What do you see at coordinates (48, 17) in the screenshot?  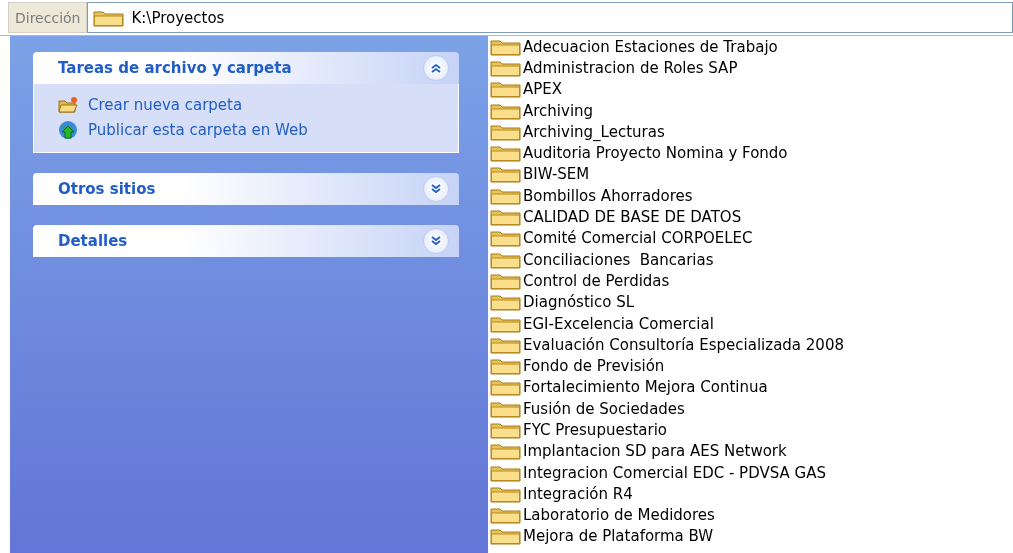 I see `address-label: Dirección` at bounding box center [48, 17].